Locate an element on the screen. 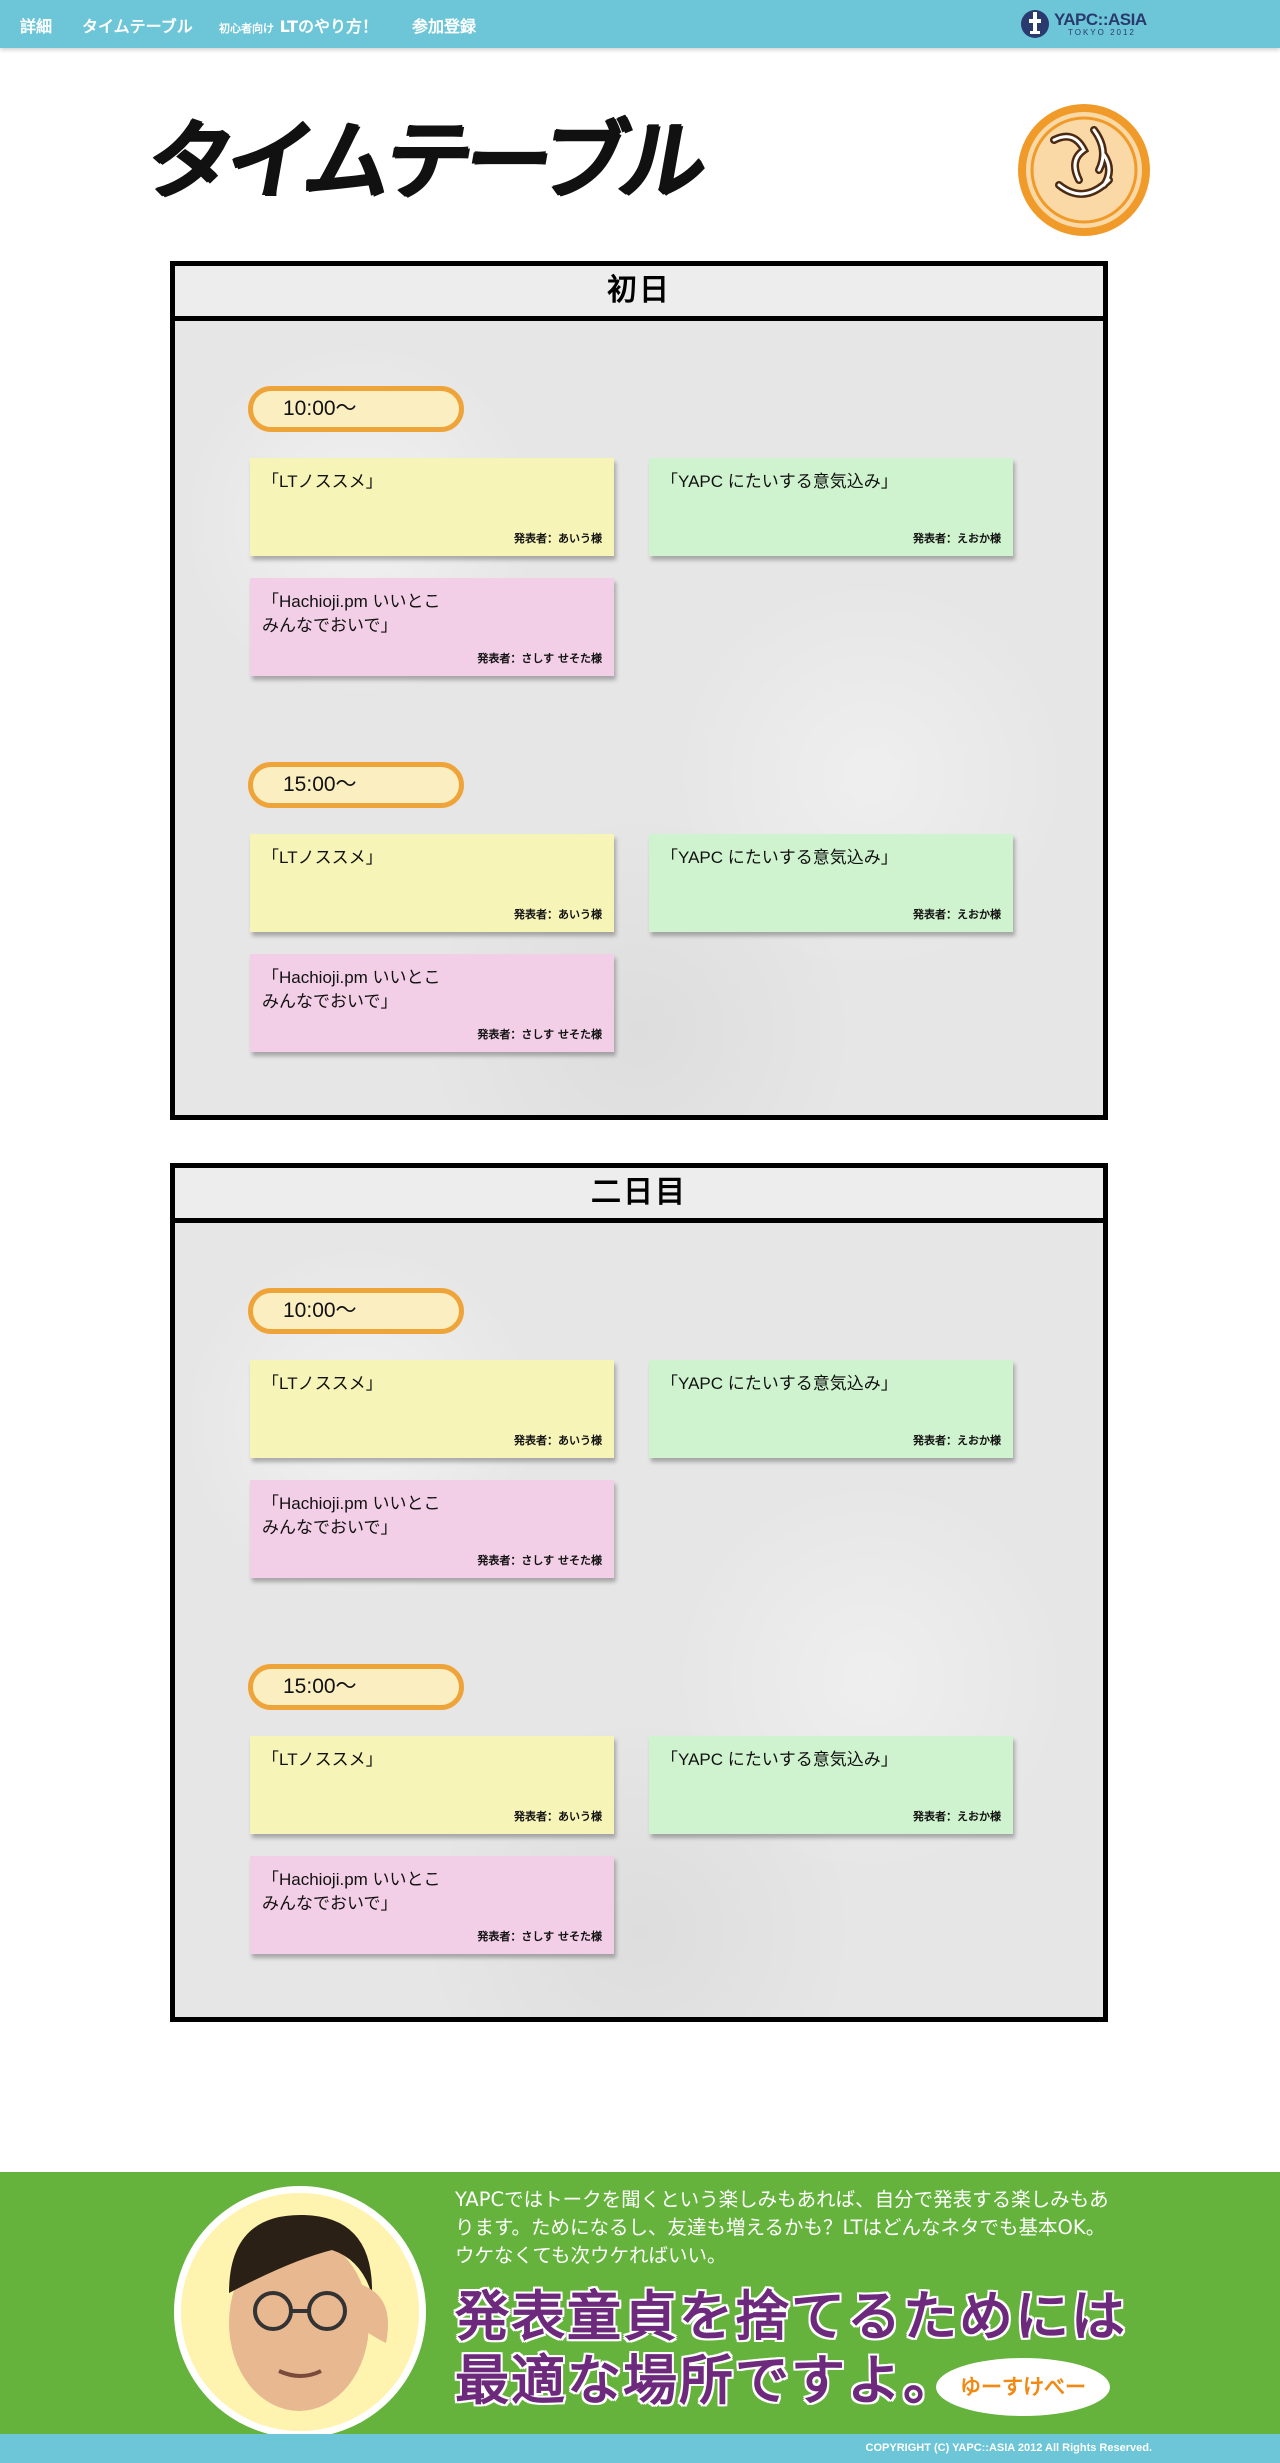  speaker-name-badge: ゆーすけべー is located at coordinates (1023, 2387).